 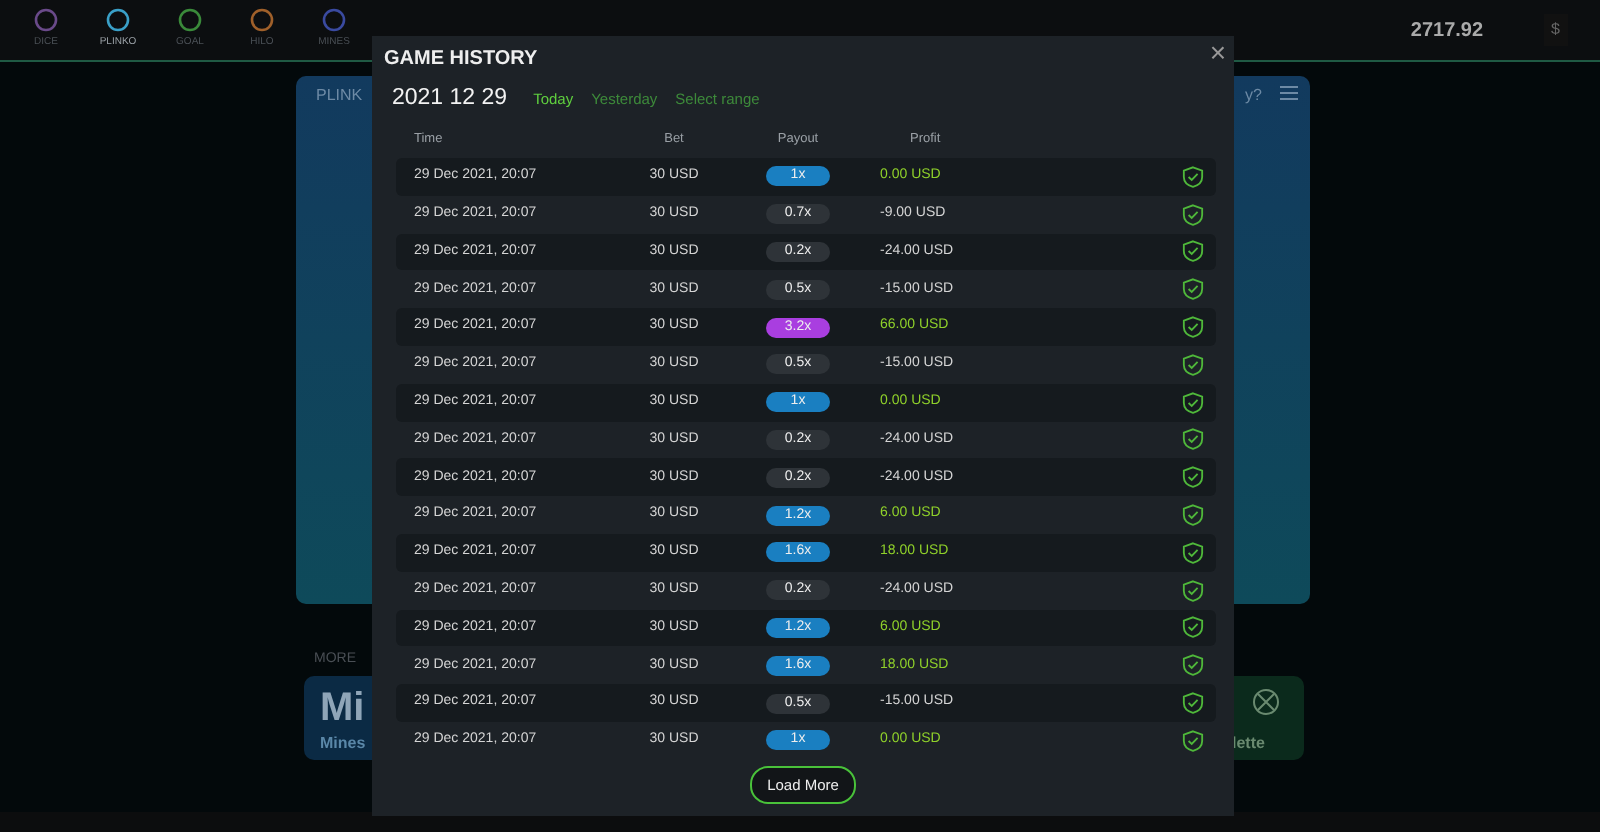 What do you see at coordinates (342, 708) in the screenshot?
I see `card-title: Mi` at bounding box center [342, 708].